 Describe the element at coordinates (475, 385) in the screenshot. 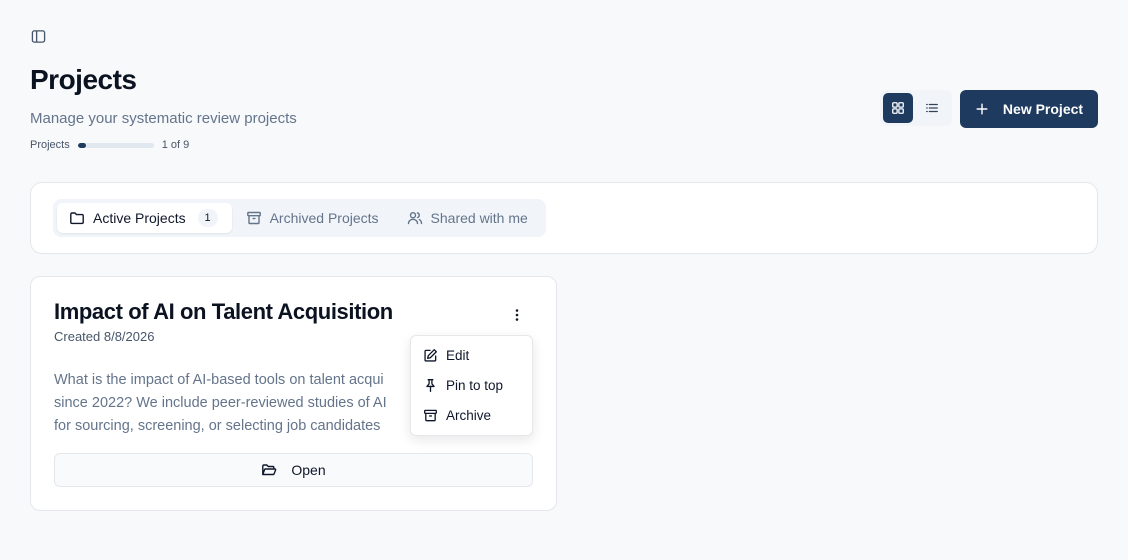

I see `menu-item-label: Pin to top` at that location.